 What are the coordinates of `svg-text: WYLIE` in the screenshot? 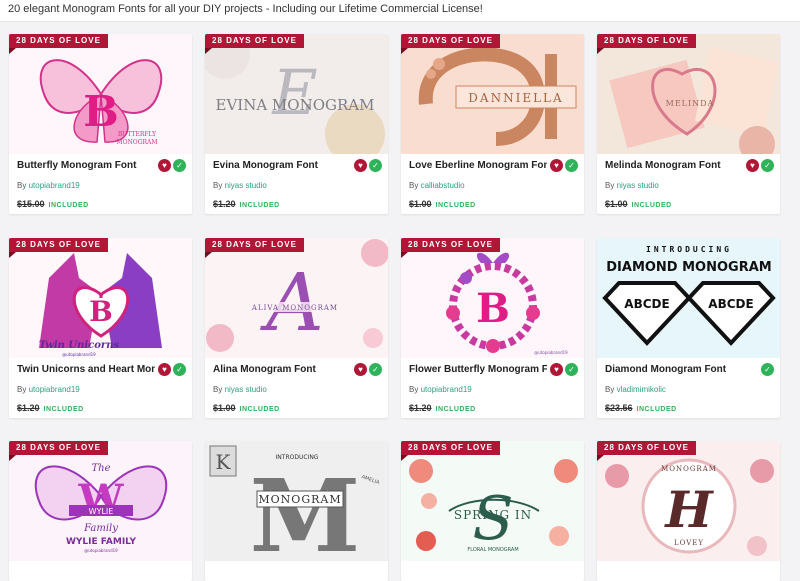 It's located at (101, 511).